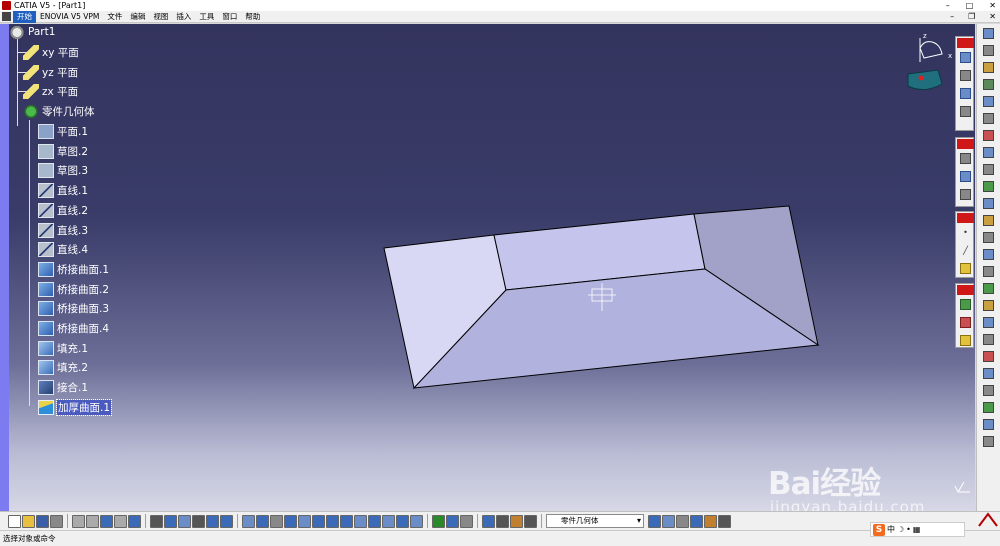 The height and width of the screenshot is (546, 1000). What do you see at coordinates (137, 17) in the screenshot?
I see `menu-edit: 编辑` at bounding box center [137, 17].